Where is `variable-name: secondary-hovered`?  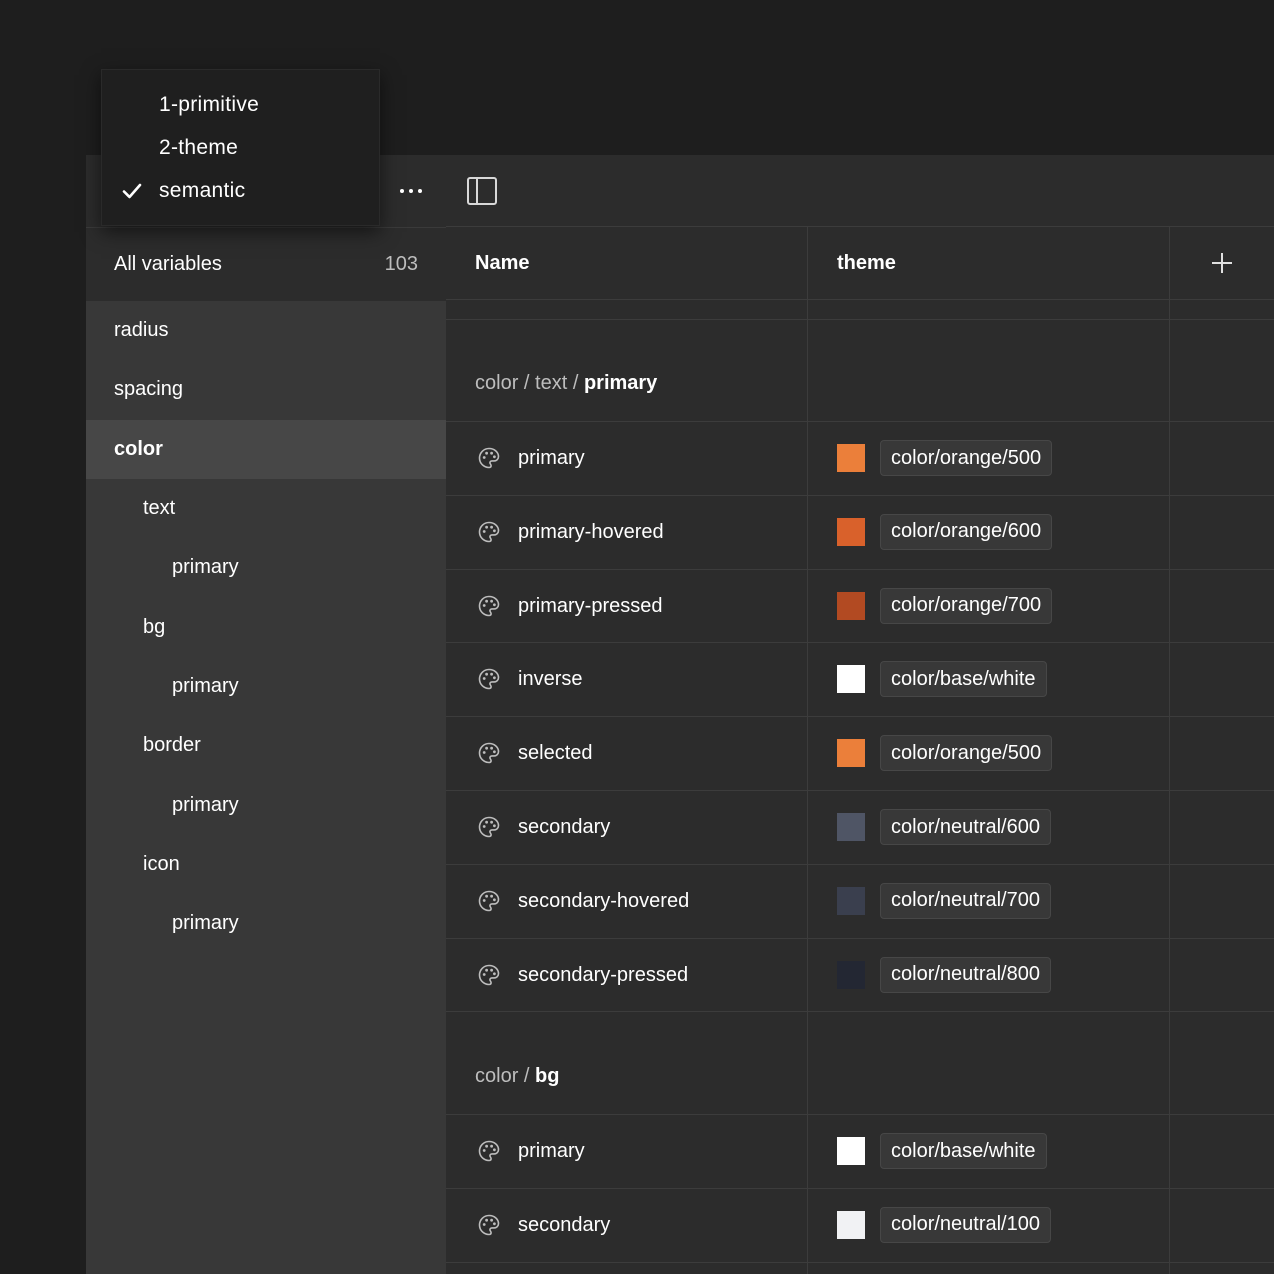
variable-name: secondary-hovered is located at coordinates (603, 901).